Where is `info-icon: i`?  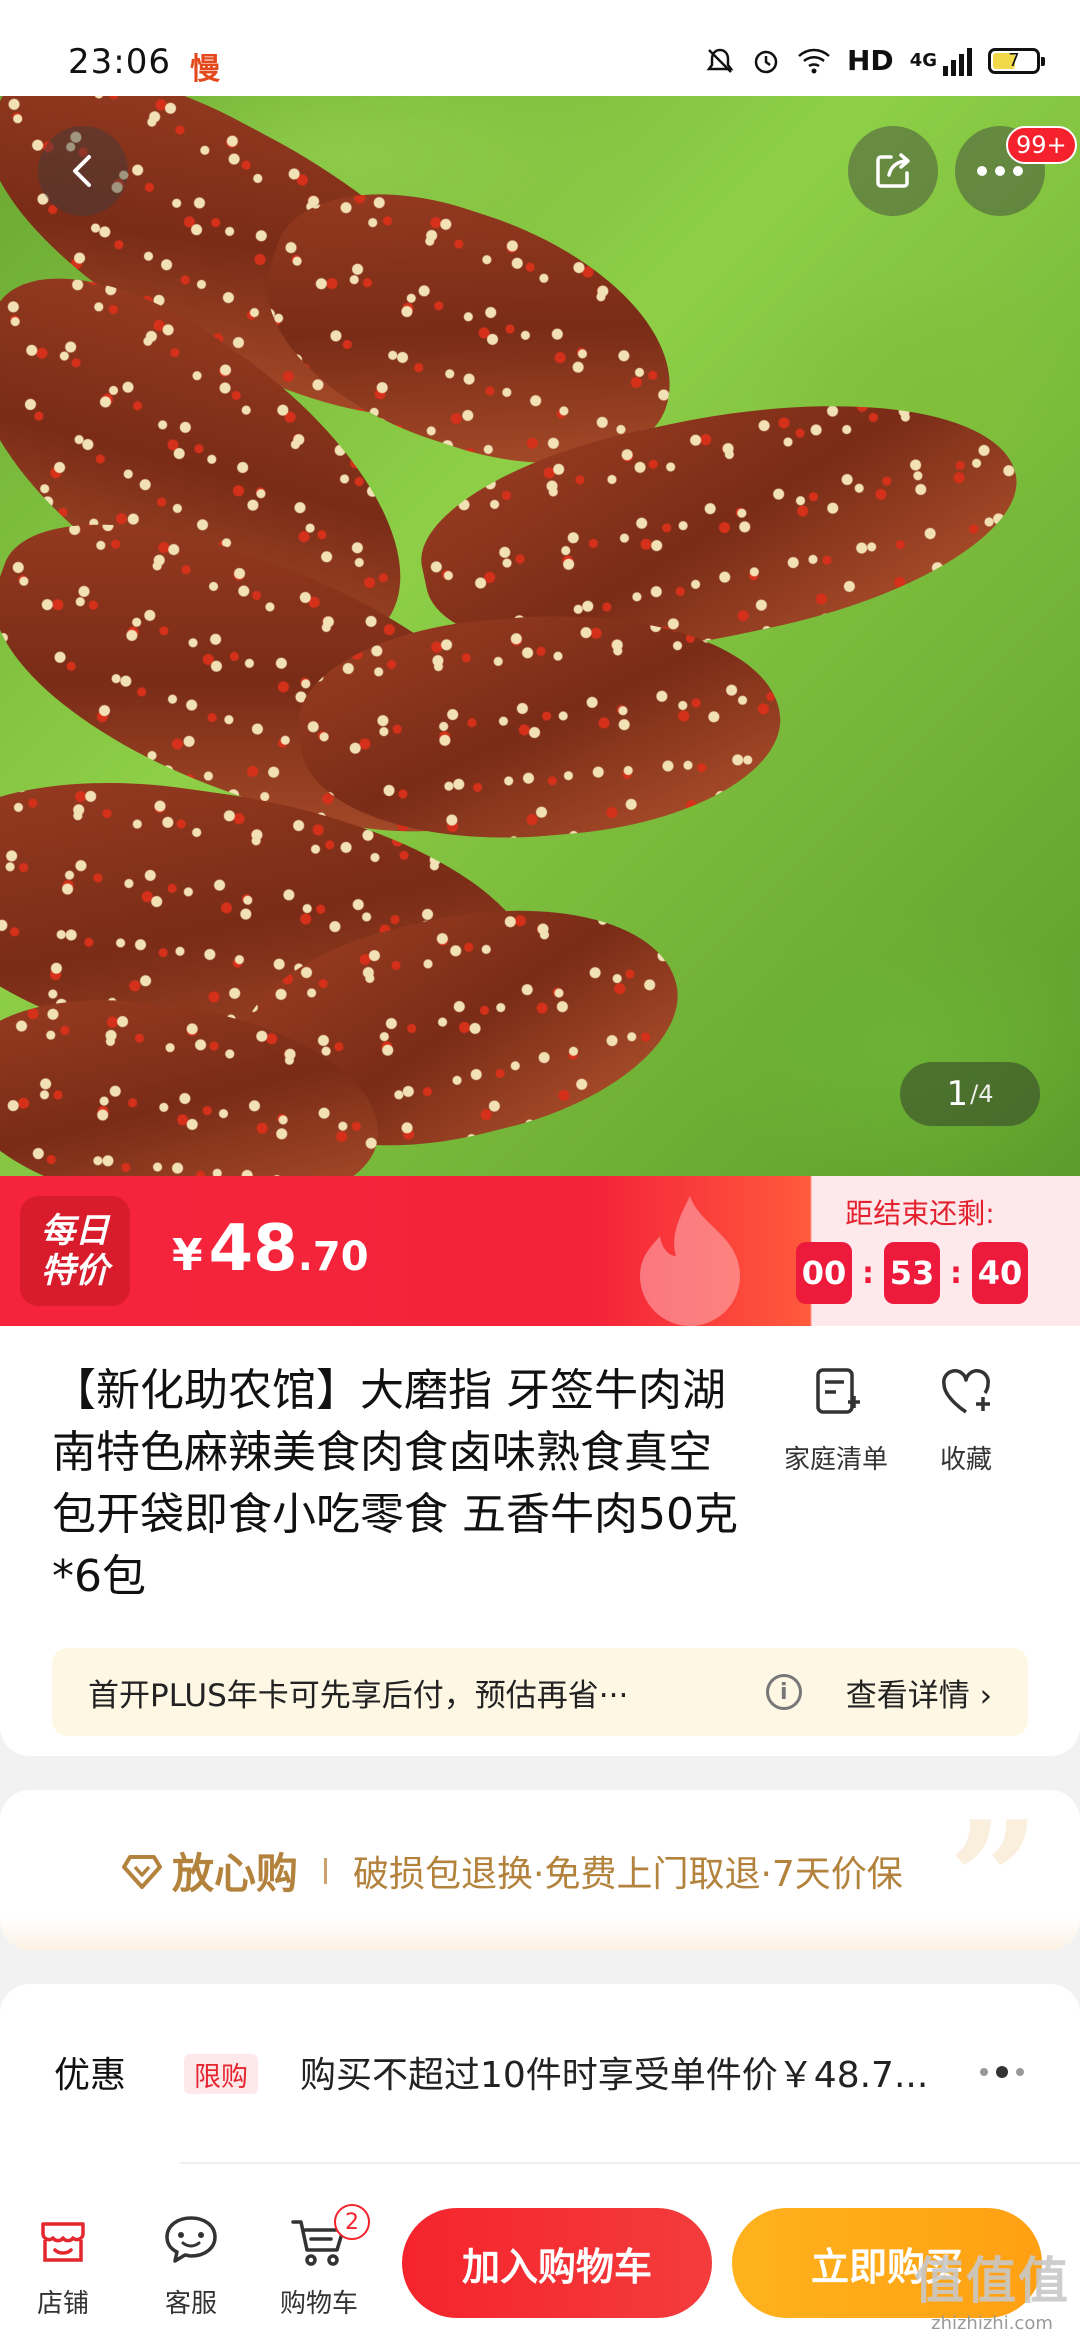 info-icon: i is located at coordinates (783, 1692).